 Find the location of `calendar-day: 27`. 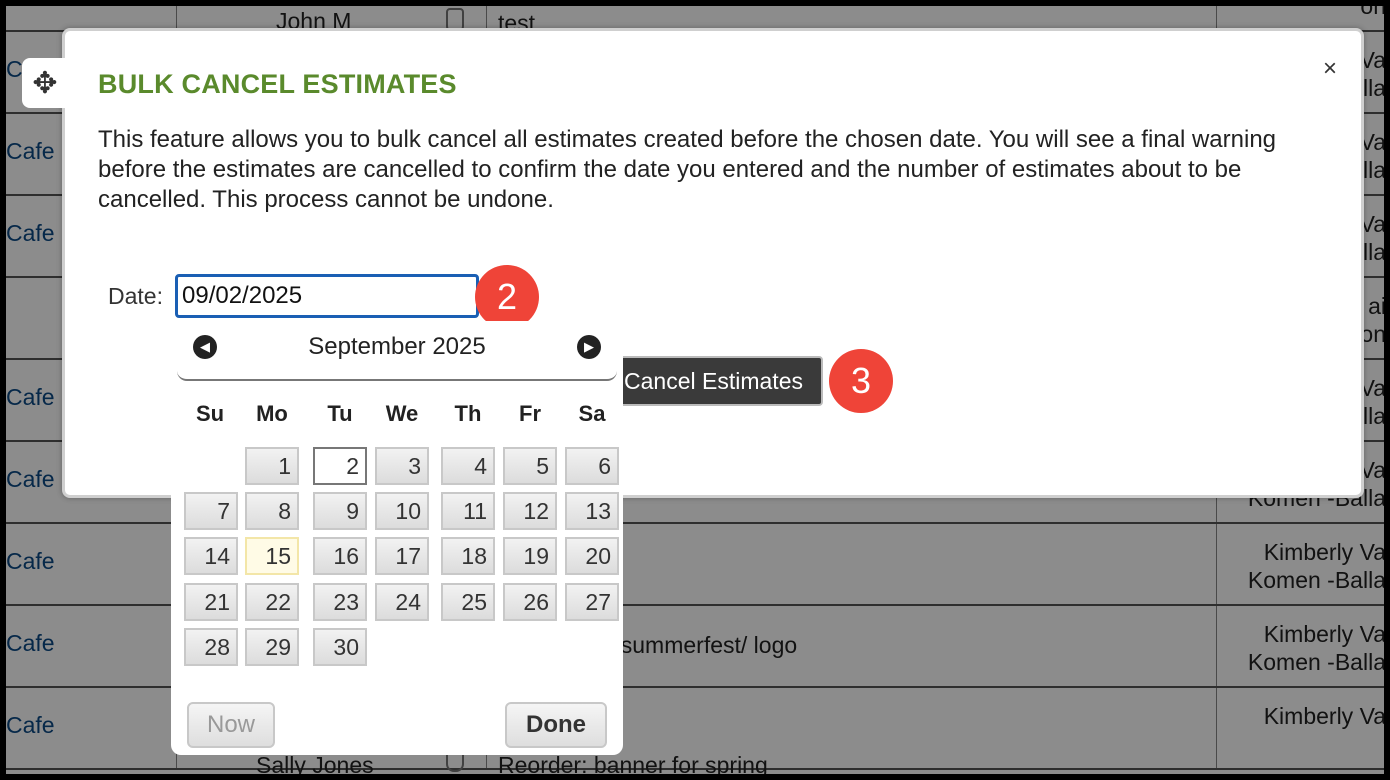

calendar-day: 27 is located at coordinates (592, 602).